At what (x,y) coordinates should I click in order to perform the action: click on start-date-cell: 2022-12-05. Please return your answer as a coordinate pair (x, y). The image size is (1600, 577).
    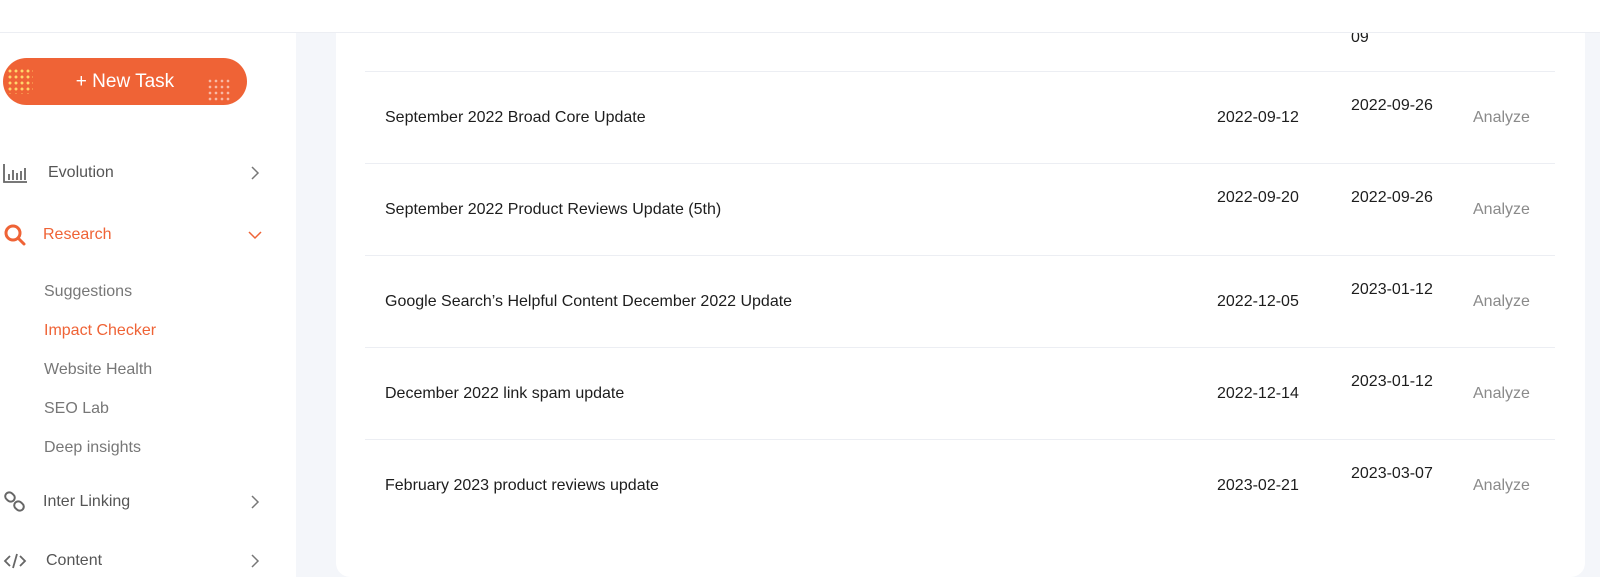
    Looking at the image, I should click on (1258, 301).